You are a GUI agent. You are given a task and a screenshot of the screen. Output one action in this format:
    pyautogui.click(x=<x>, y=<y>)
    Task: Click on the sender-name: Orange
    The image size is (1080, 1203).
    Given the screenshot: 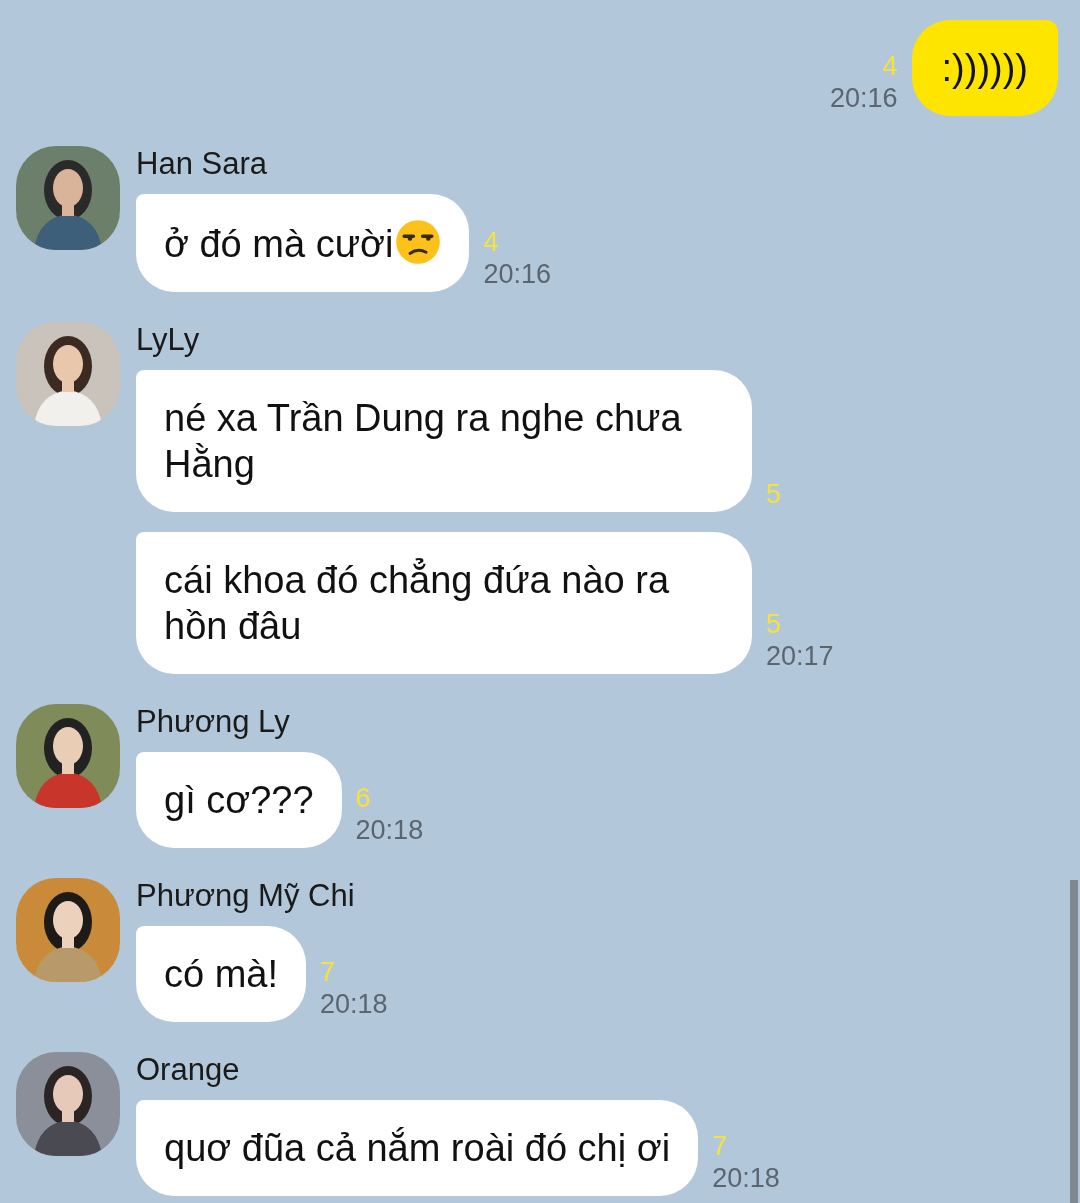 What is the action you would take?
    pyautogui.click(x=188, y=1070)
    